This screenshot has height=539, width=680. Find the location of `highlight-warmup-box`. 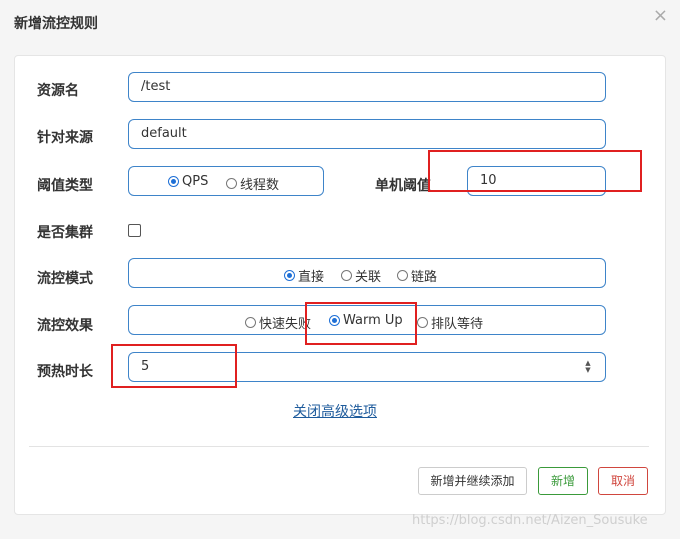

highlight-warmup-box is located at coordinates (361, 323).